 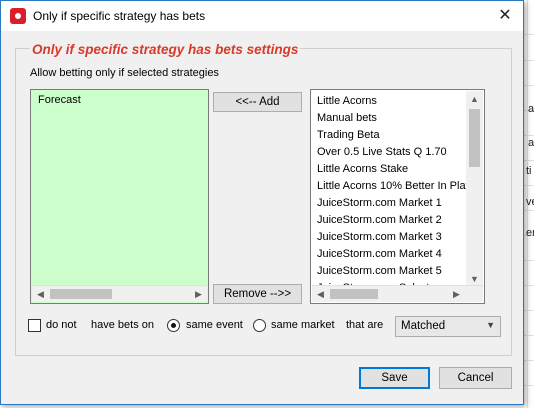 I want to click on list-item: JuiceStorm.com Market 1, so click(x=394, y=203).